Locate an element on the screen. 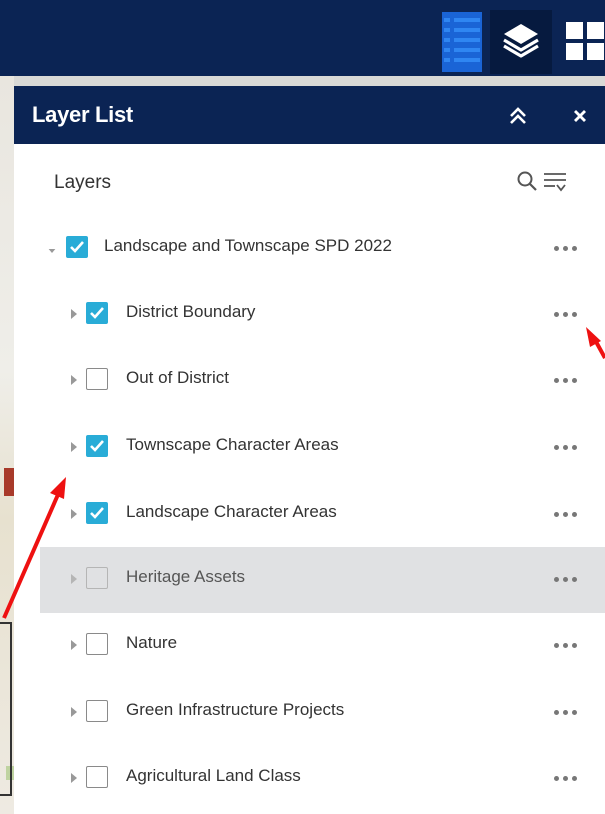 Image resolution: width=605 pixels, height=814 pixels. list-icon is located at coordinates (462, 42).